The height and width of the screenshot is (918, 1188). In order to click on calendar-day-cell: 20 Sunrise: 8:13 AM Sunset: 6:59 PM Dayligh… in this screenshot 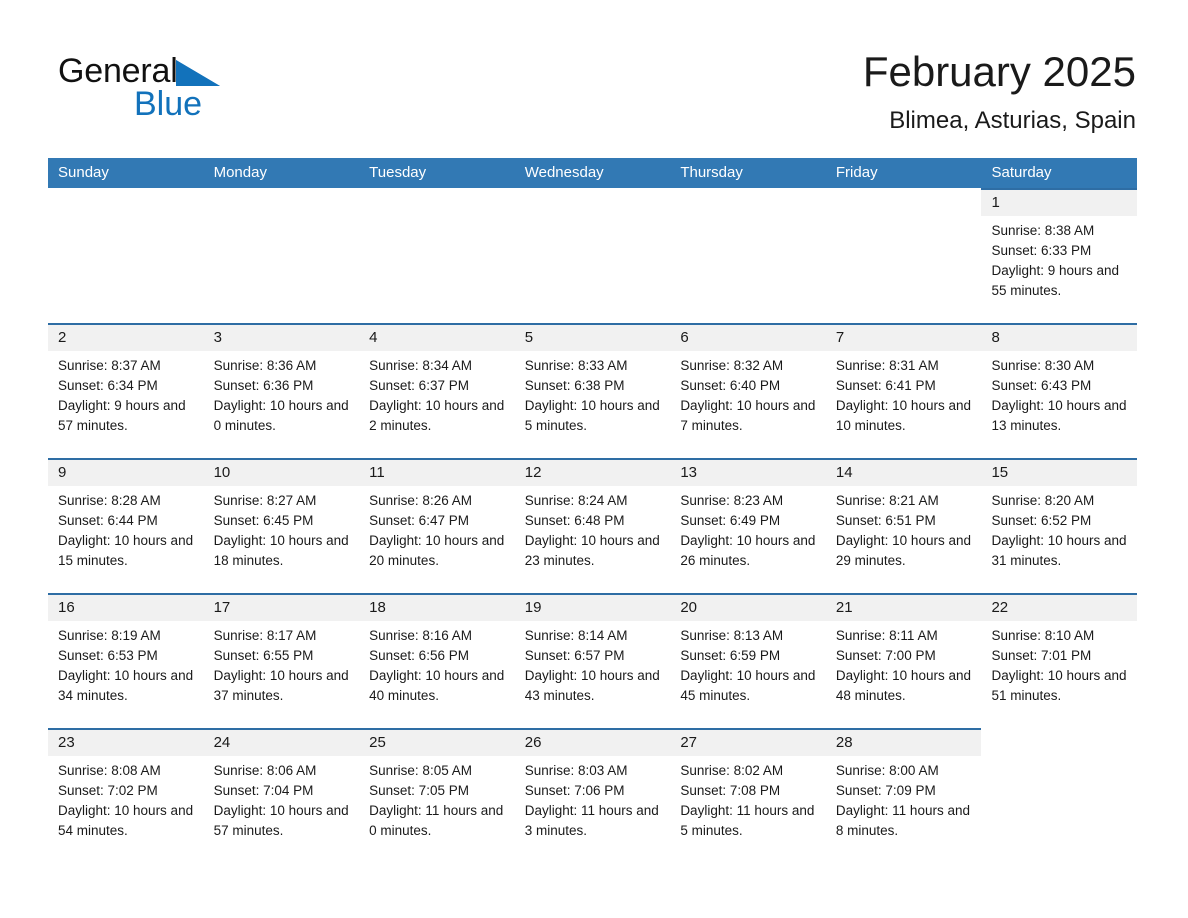, I will do `click(748, 660)`.